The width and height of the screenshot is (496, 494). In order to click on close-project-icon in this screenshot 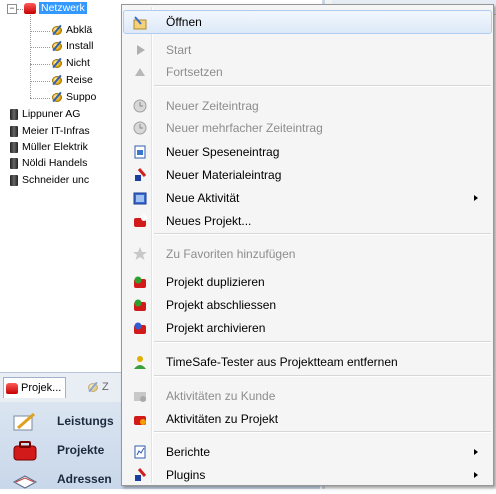, I will do `click(140, 305)`.